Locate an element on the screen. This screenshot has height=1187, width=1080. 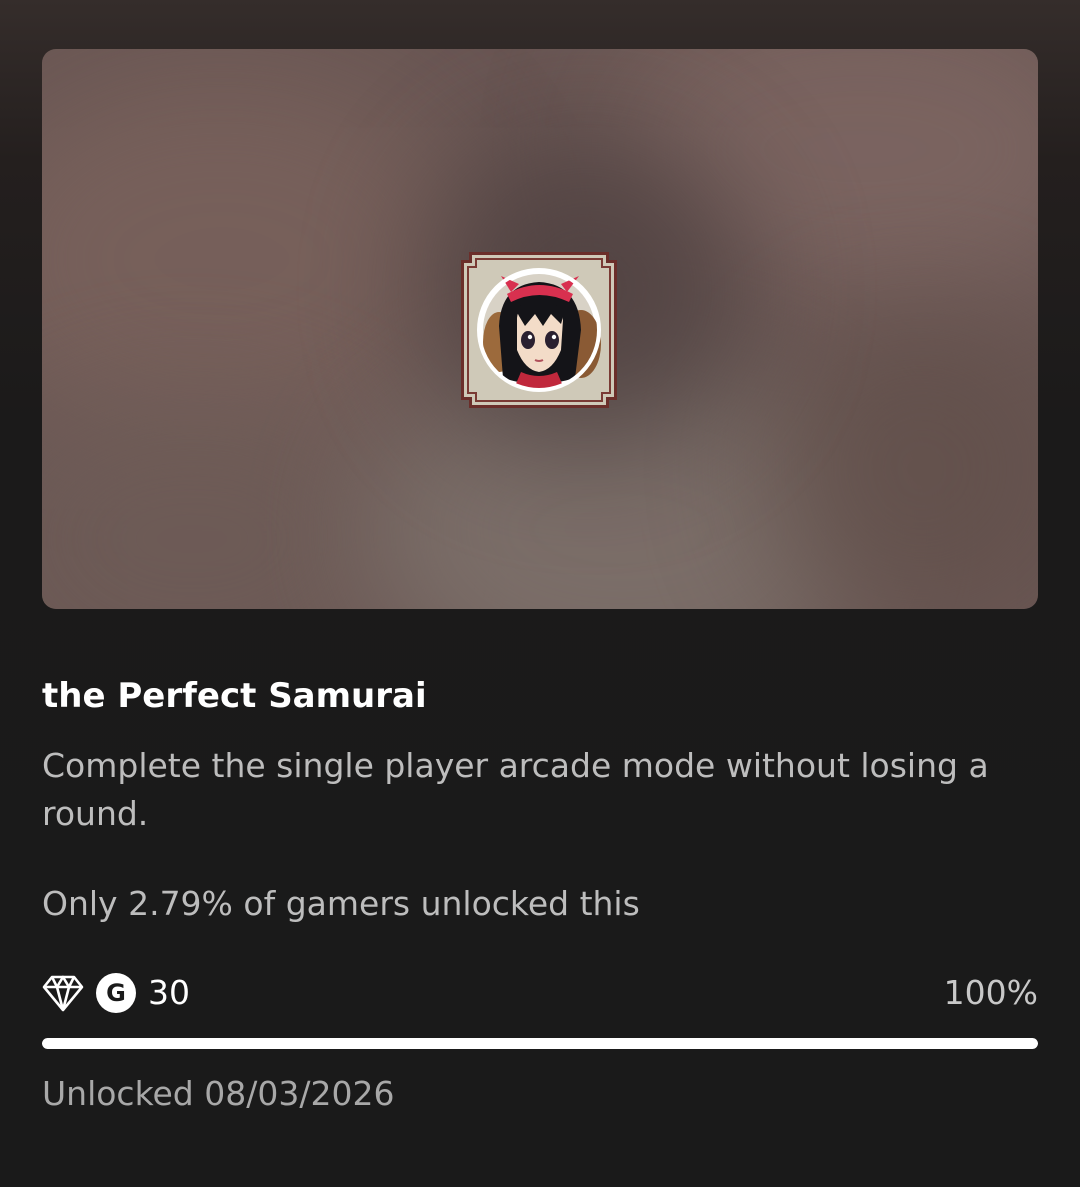
achievement-title: the Perfect Samurai is located at coordinates (234, 696).